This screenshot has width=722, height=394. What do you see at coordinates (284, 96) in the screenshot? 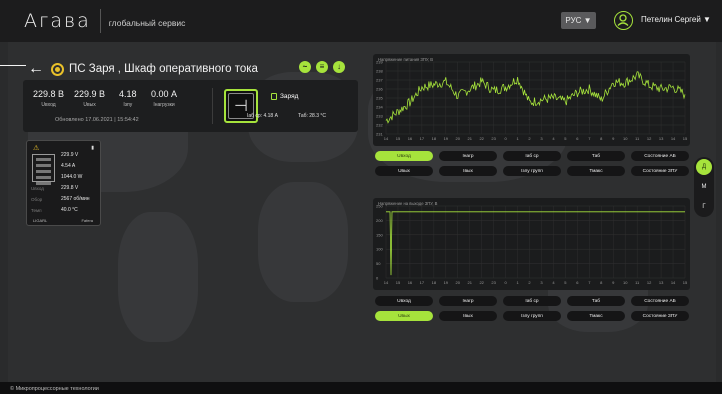
I see `charge-status: Заряд` at bounding box center [284, 96].